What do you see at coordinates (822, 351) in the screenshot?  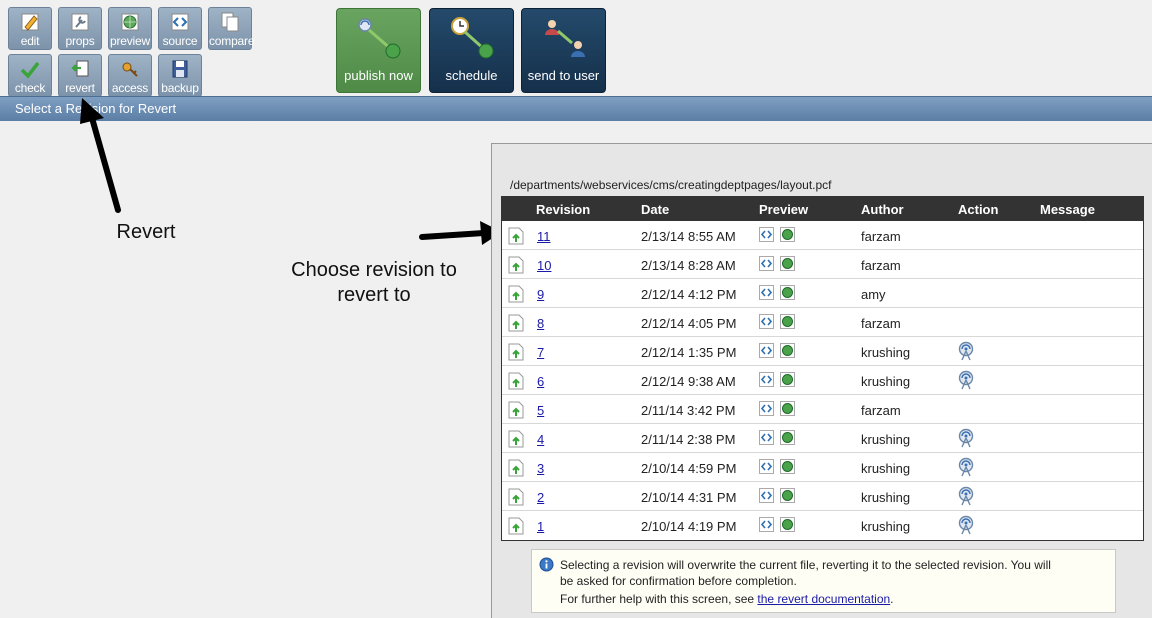 I see `table-row: 7 2/12/14 1:35 PM krushing` at bounding box center [822, 351].